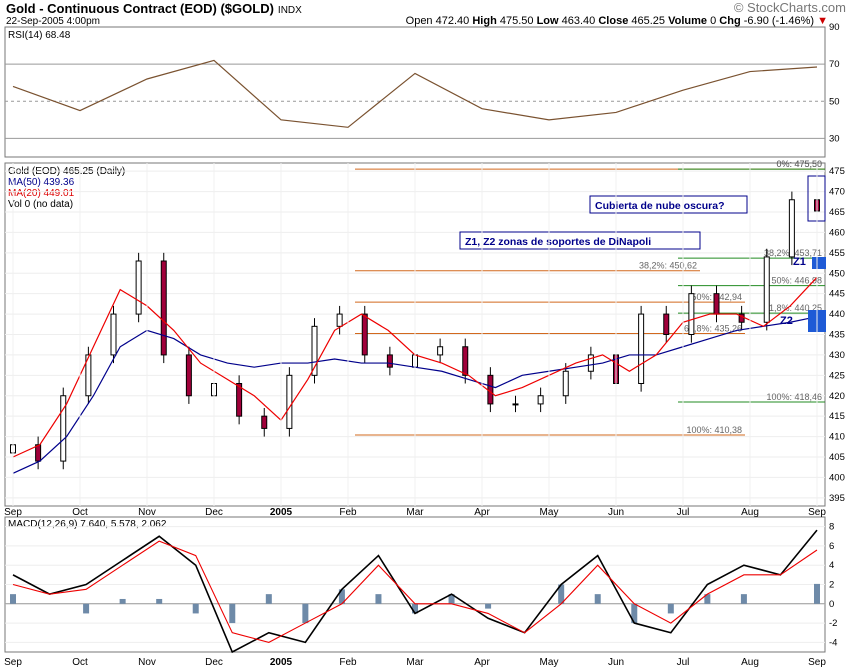  I want to click on x-tick-label-macd: Sep, so click(13, 662).